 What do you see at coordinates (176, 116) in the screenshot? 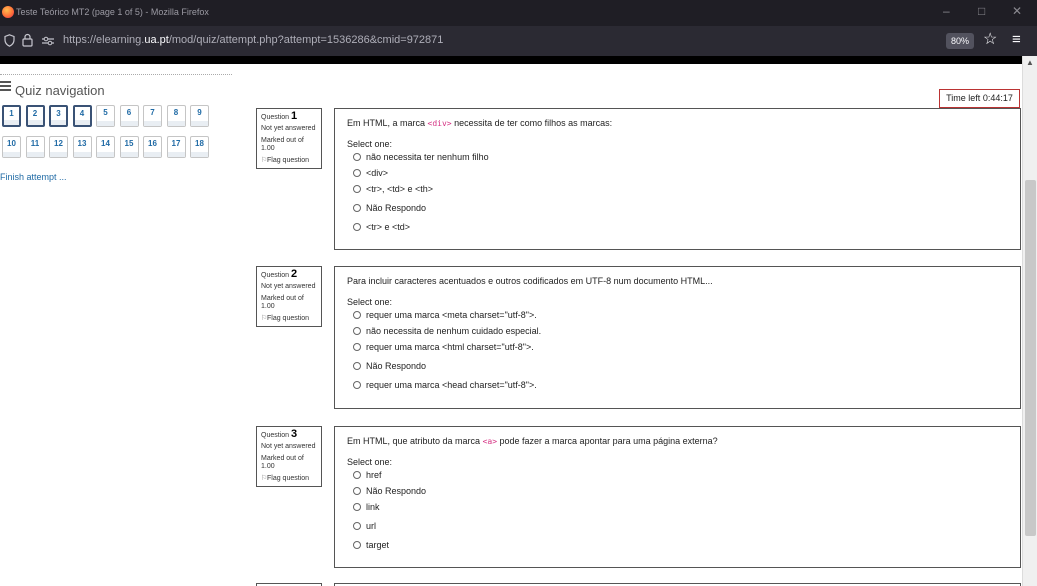
I see `quiz-nav-button-8: 8` at bounding box center [176, 116].